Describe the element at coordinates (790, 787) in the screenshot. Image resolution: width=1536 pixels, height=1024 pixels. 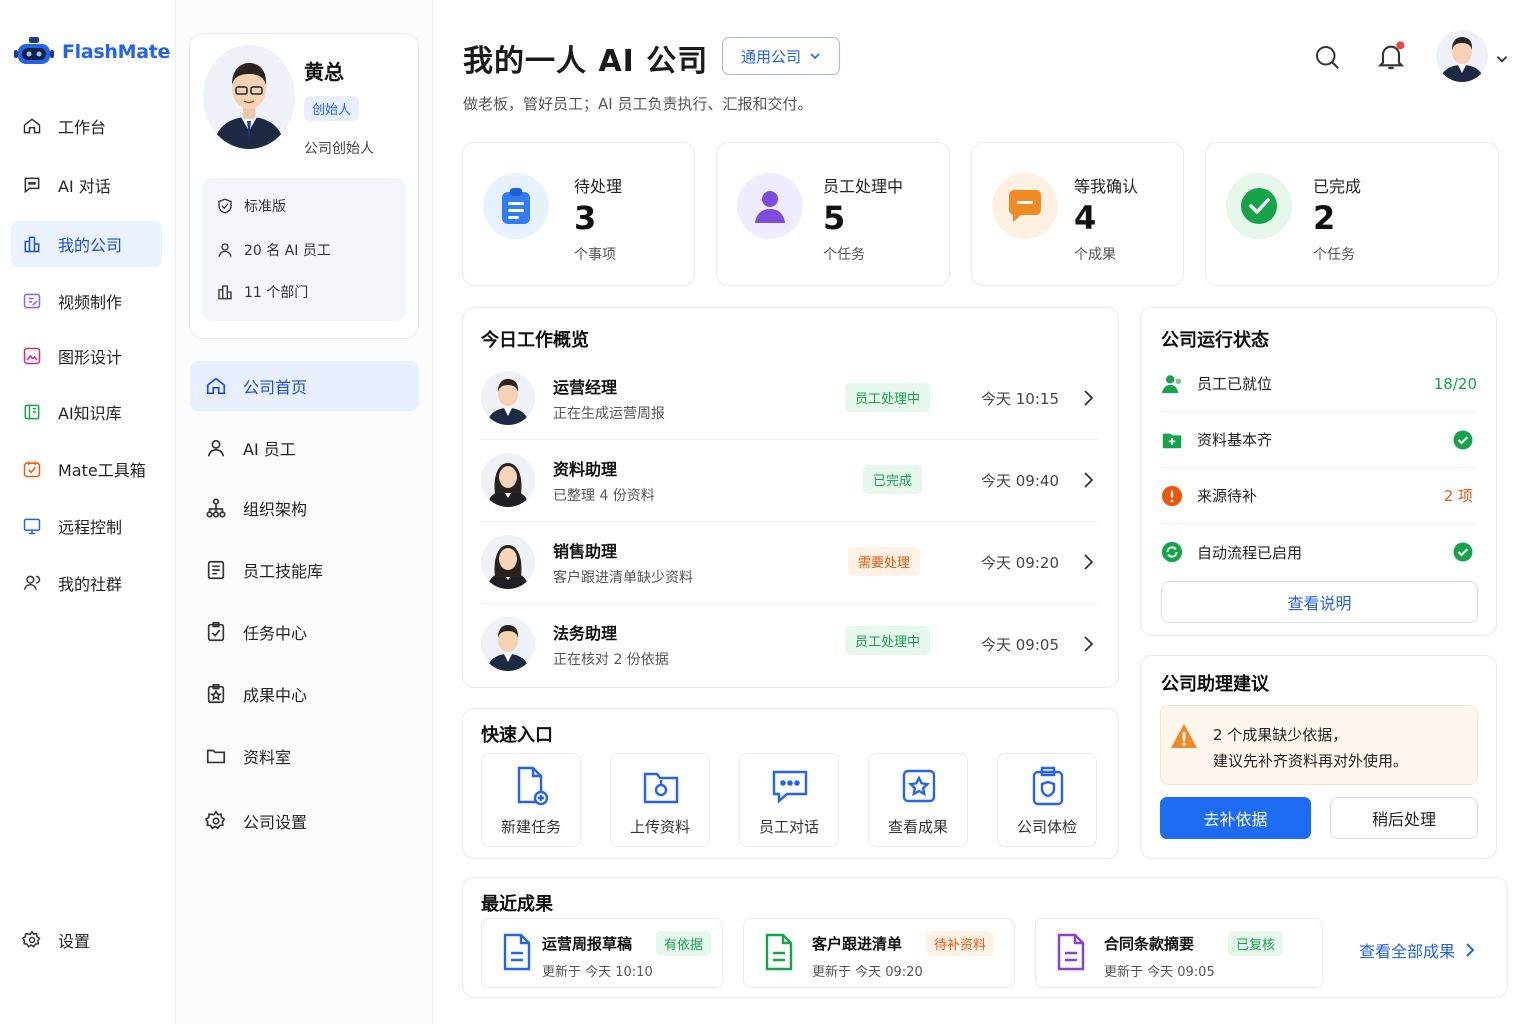
I see `chat-bubble-icon` at that location.